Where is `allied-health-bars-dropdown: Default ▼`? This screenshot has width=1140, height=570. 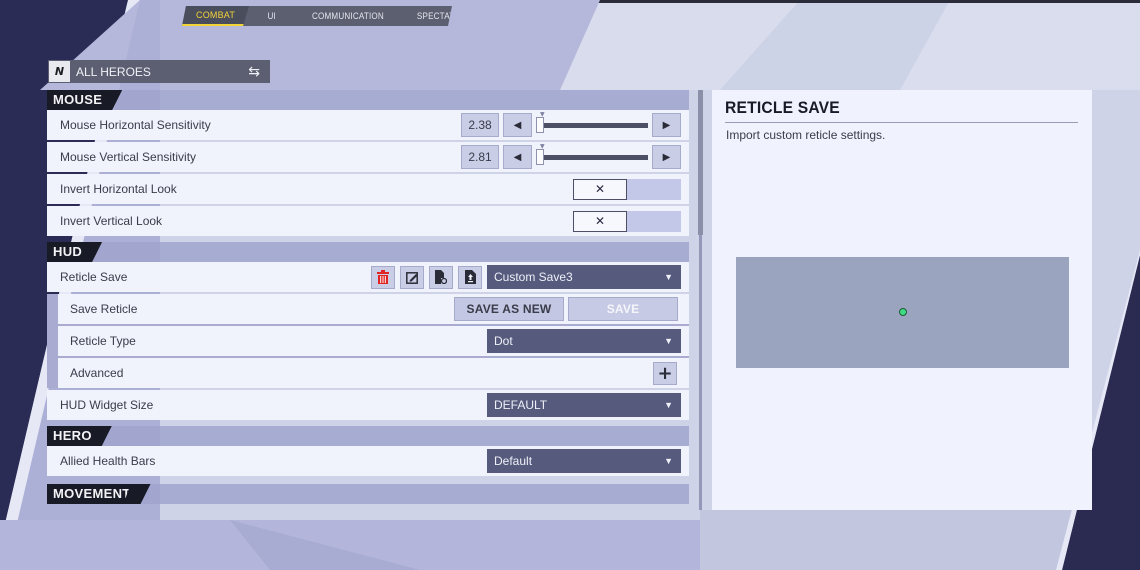
allied-health-bars-dropdown: Default ▼ is located at coordinates (584, 461).